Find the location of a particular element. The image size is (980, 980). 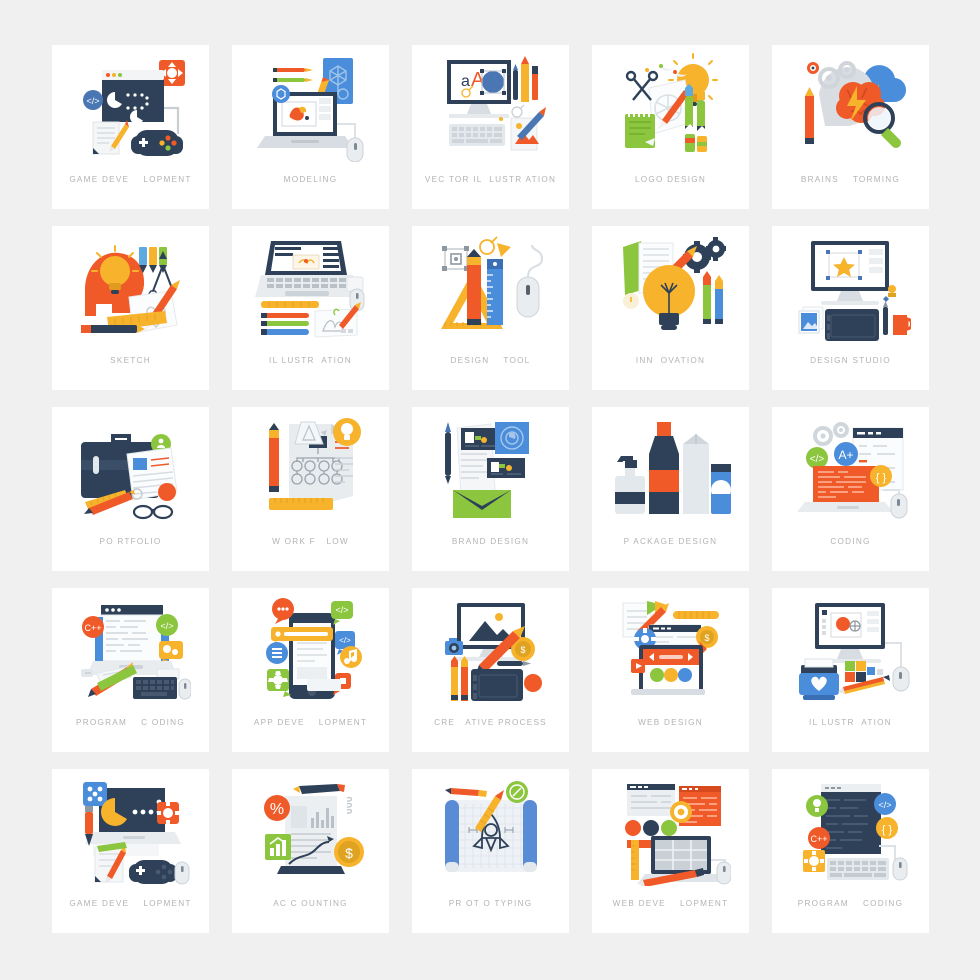

card-game-development-1: </> GAME DEVE LOPMENT is located at coordinates (130, 127).